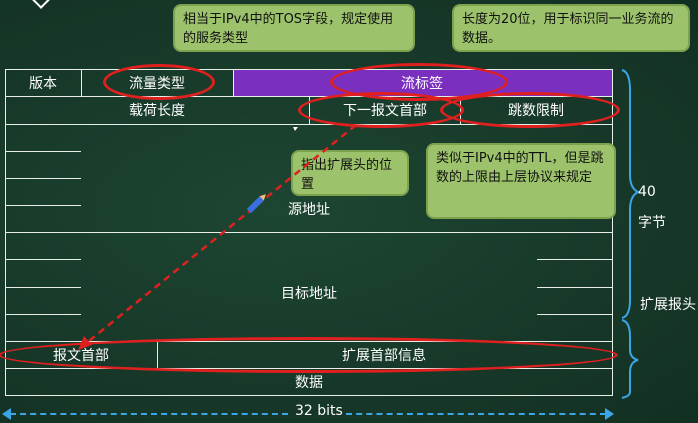 This screenshot has width=698, height=423. What do you see at coordinates (85, 343) in the screenshot?
I see `next-header-pointer-arrowhead` at bounding box center [85, 343].